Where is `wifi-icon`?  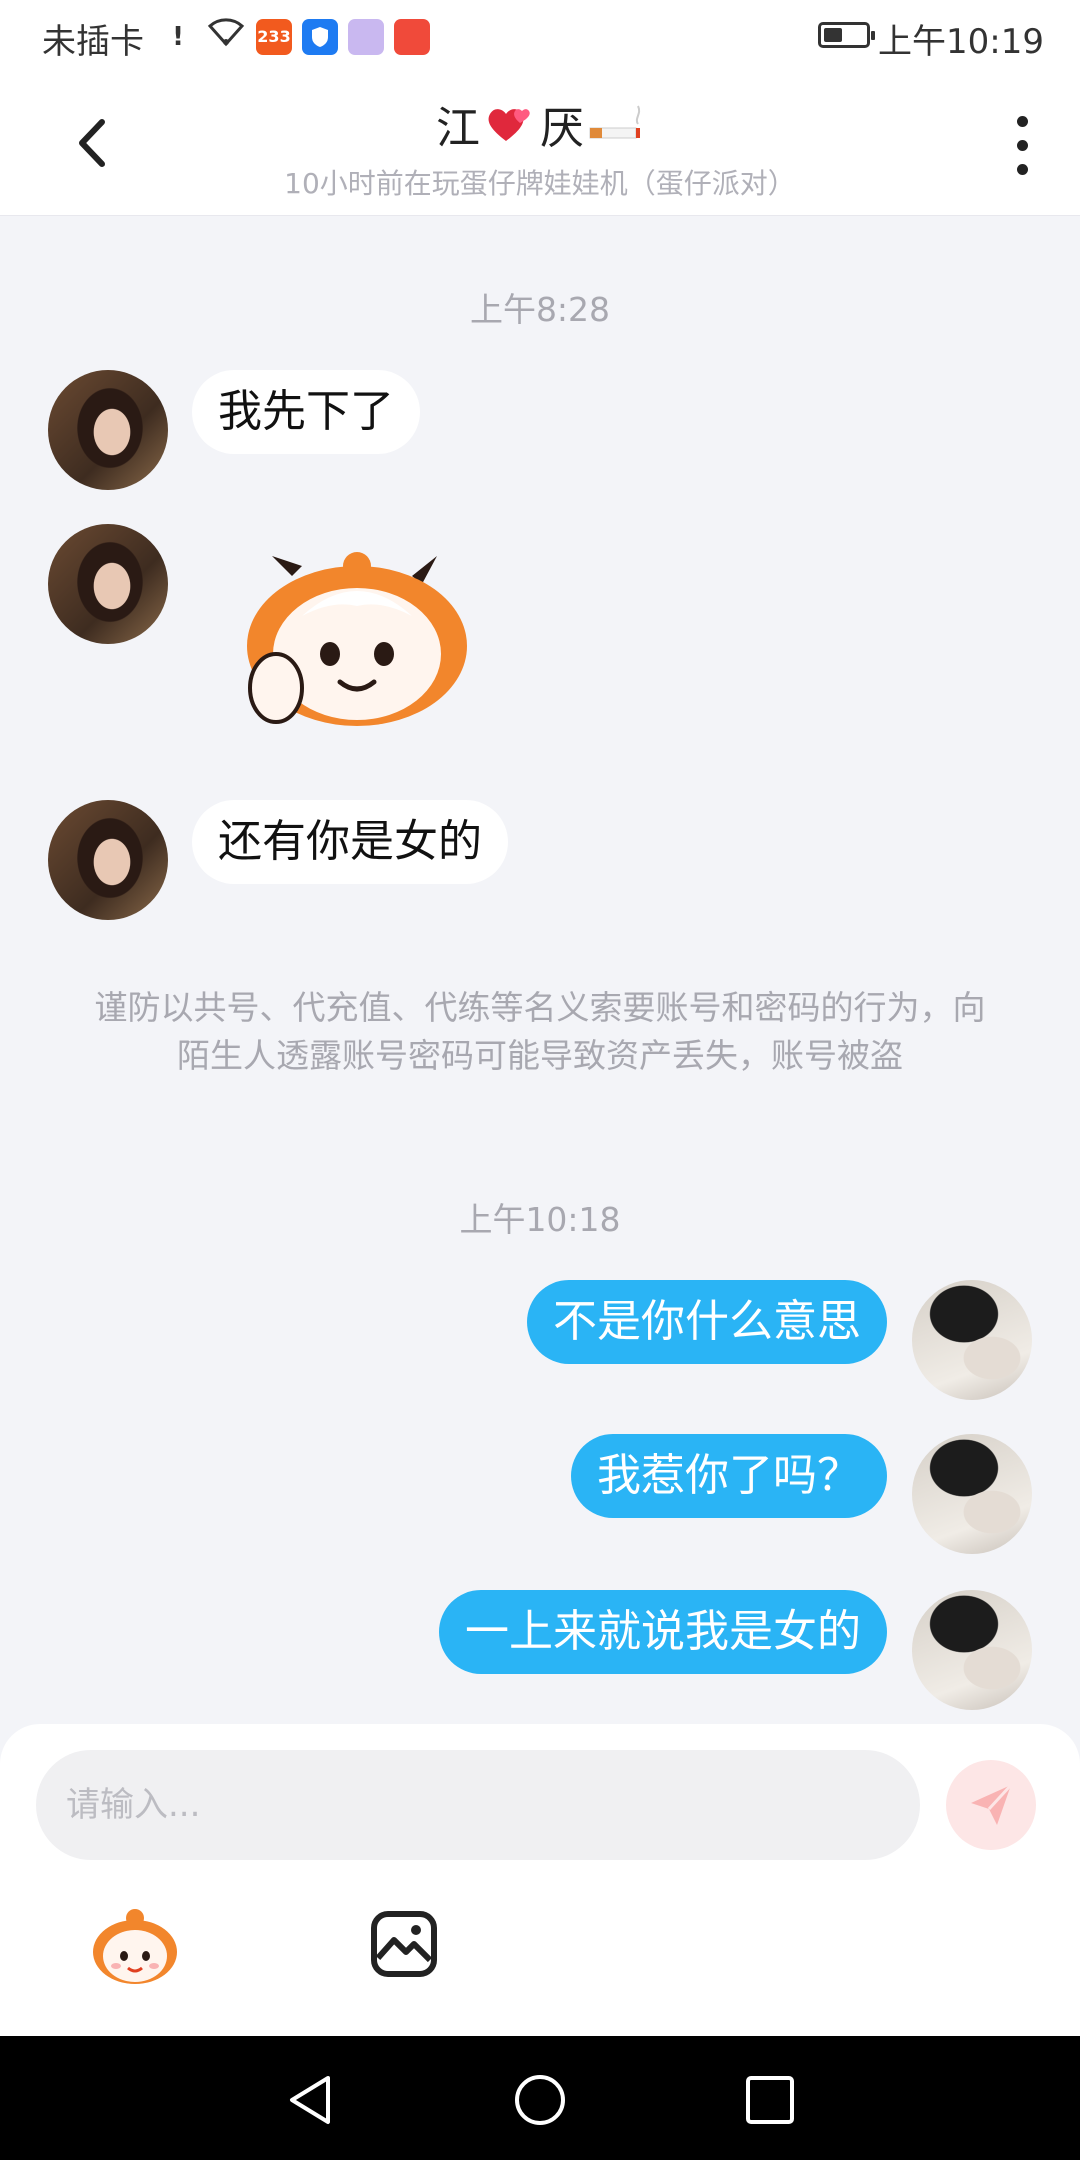
wifi-icon is located at coordinates (226, 36).